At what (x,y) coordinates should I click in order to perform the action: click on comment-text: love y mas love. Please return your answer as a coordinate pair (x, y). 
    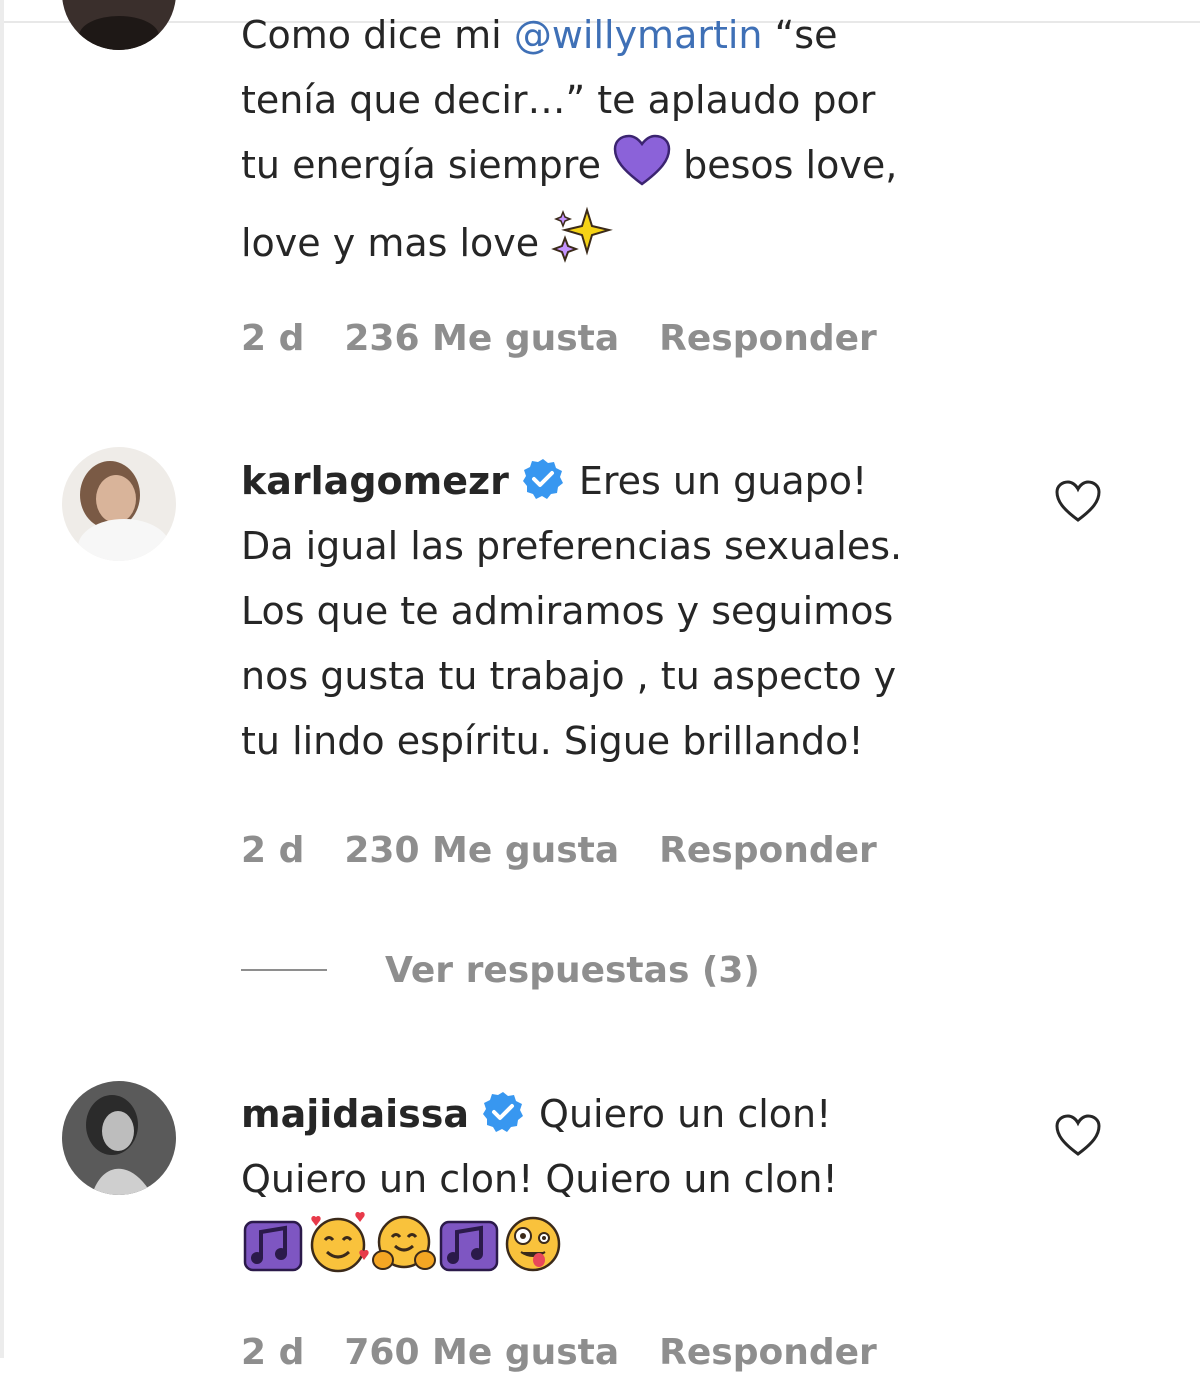
    Looking at the image, I should click on (396, 243).